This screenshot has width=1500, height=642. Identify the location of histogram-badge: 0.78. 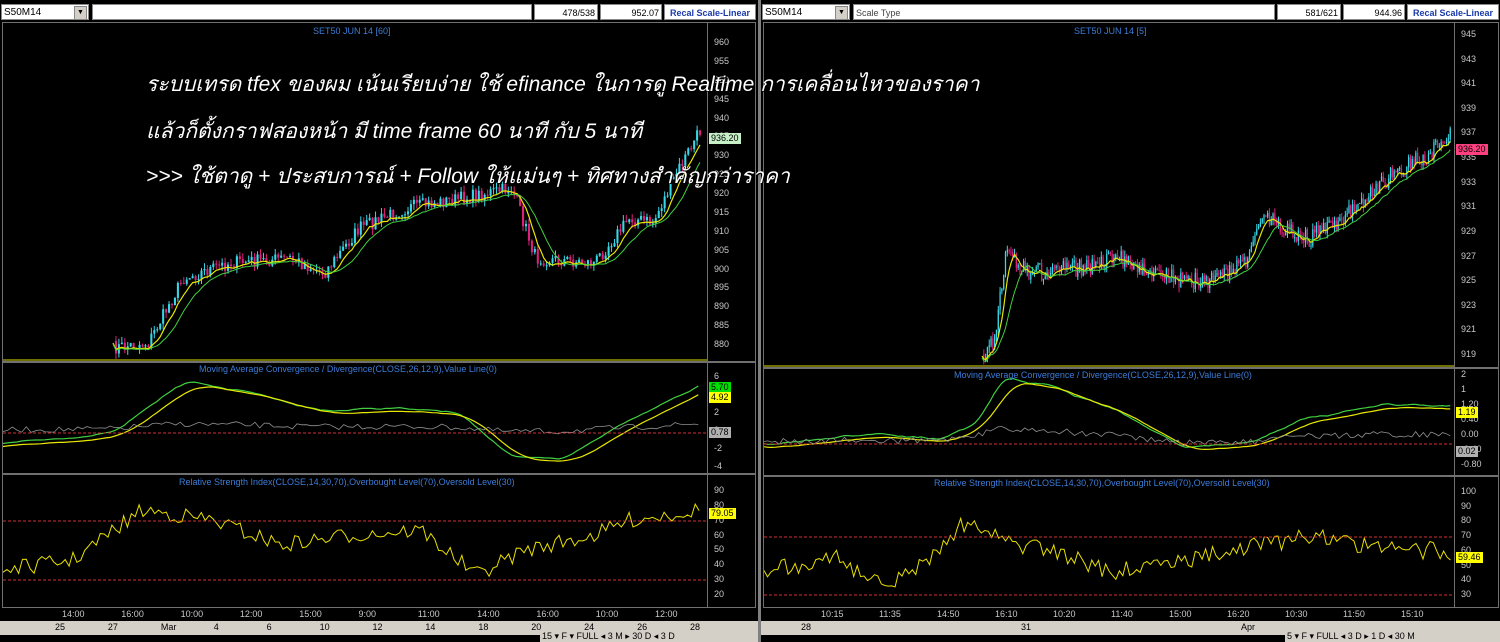
(720, 432).